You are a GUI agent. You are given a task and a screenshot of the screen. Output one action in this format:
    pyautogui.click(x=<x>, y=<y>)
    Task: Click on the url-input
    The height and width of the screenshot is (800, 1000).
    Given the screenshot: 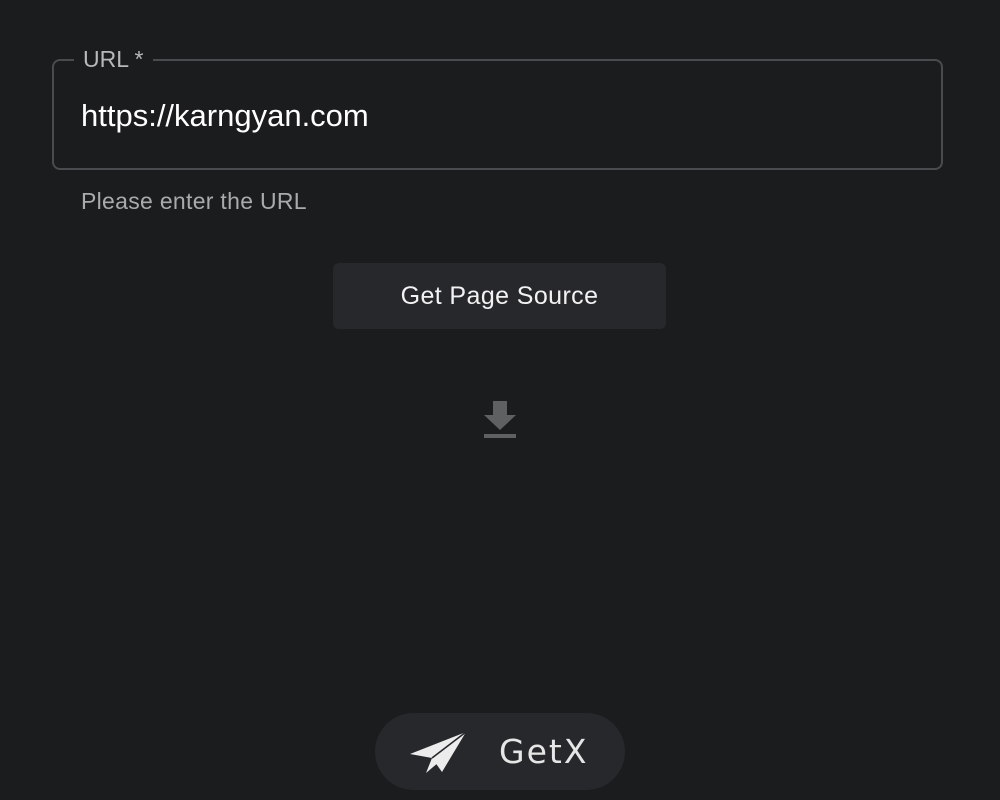 What is the action you would take?
    pyautogui.click(x=496, y=116)
    